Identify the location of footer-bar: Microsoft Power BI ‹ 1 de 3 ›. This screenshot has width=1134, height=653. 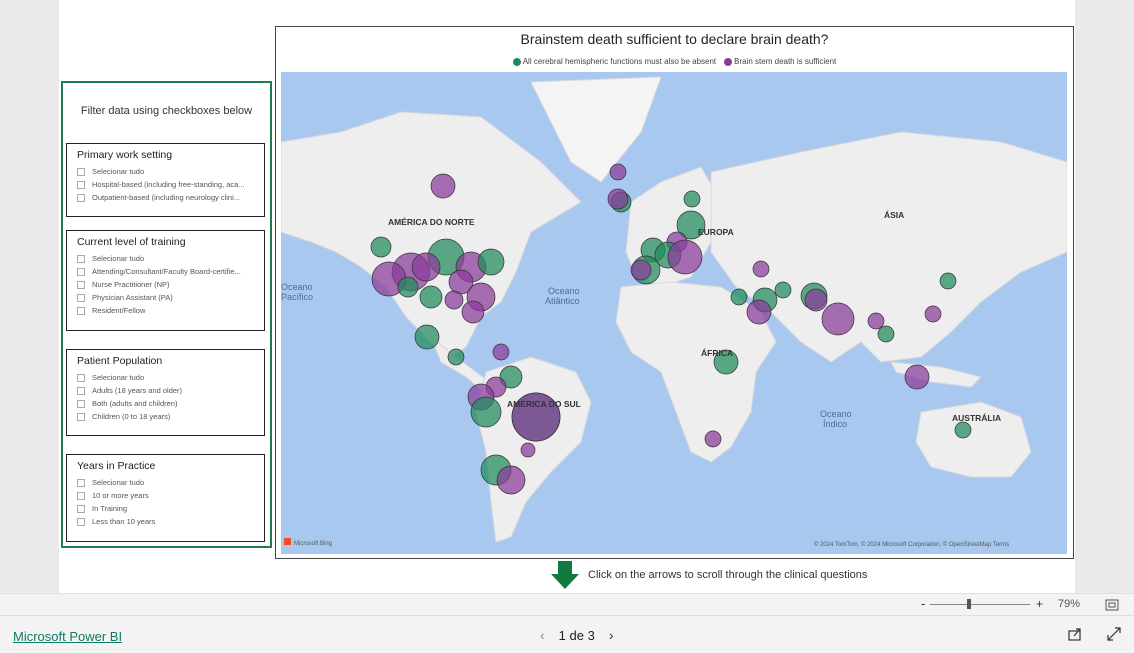
(567, 634).